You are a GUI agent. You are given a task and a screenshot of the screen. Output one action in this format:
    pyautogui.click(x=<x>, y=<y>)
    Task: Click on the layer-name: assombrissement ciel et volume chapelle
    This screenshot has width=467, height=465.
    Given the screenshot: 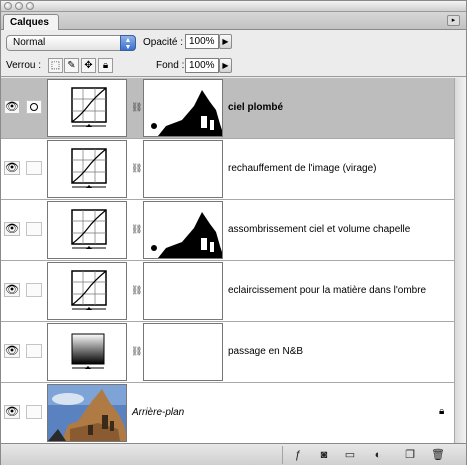 What is the action you would take?
    pyautogui.click(x=319, y=229)
    